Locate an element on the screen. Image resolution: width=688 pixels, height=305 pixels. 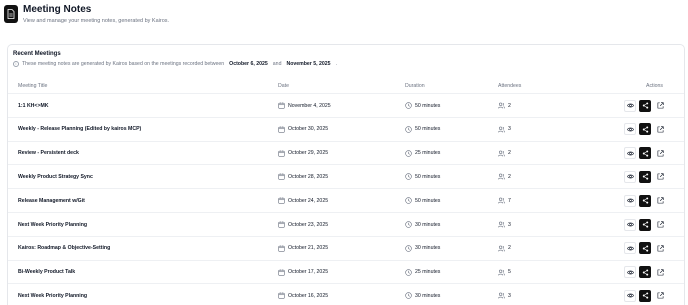
meeting-title: Kairos: Roadmap & Objective-Setting is located at coordinates (64, 248).